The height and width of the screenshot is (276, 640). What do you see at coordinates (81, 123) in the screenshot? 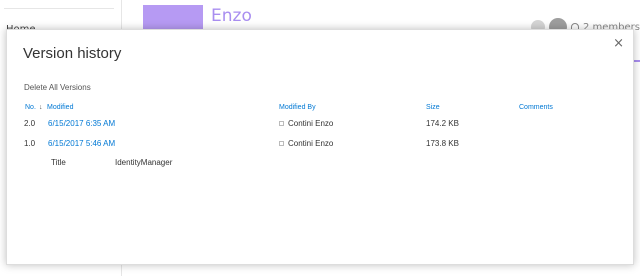
I see `version-modified-link: 6/15/2017 6:35 AM` at bounding box center [81, 123].